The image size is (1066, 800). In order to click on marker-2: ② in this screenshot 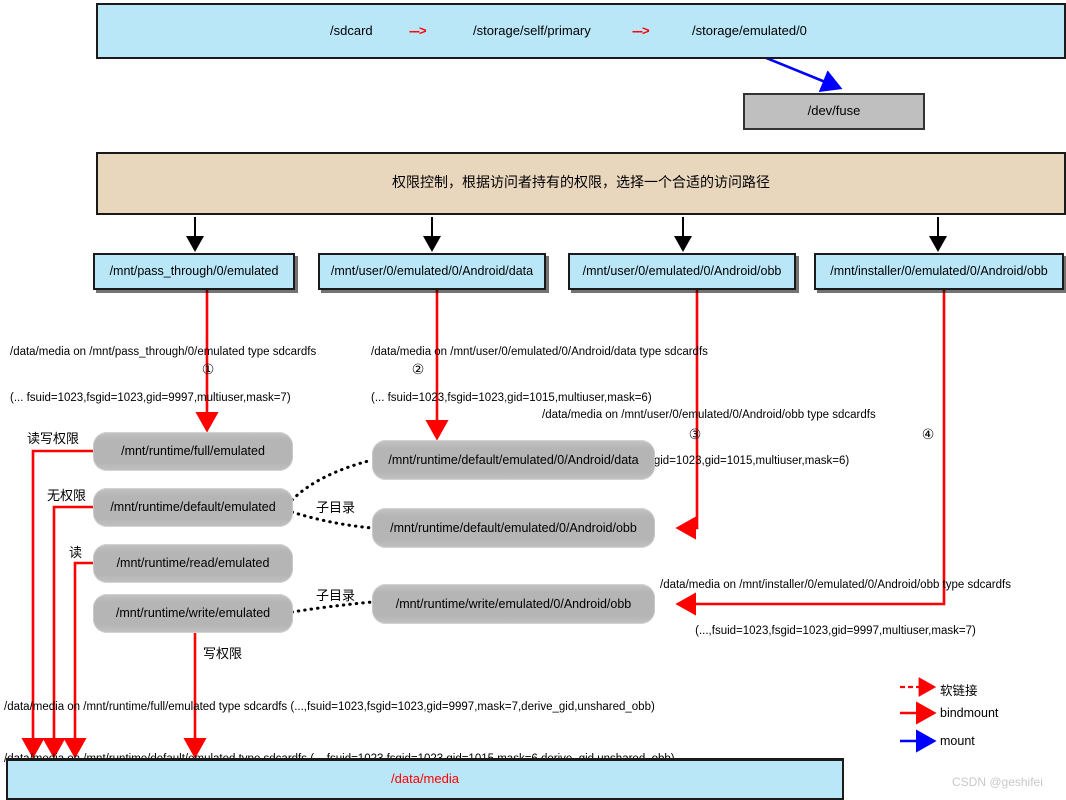, I will do `click(418, 369)`.